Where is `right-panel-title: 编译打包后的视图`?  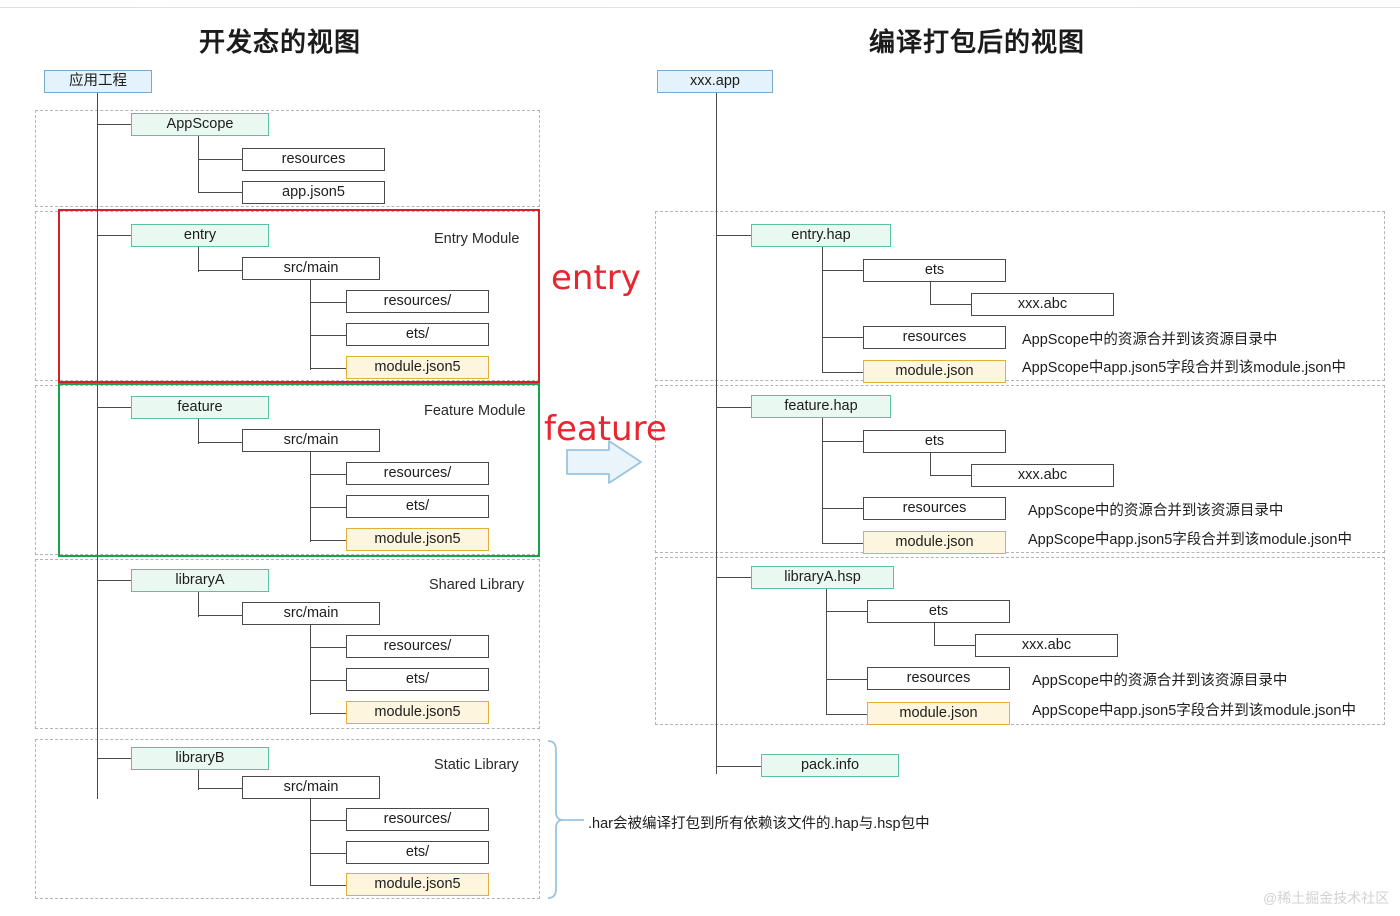 right-panel-title: 编译打包后的视图 is located at coordinates (977, 42).